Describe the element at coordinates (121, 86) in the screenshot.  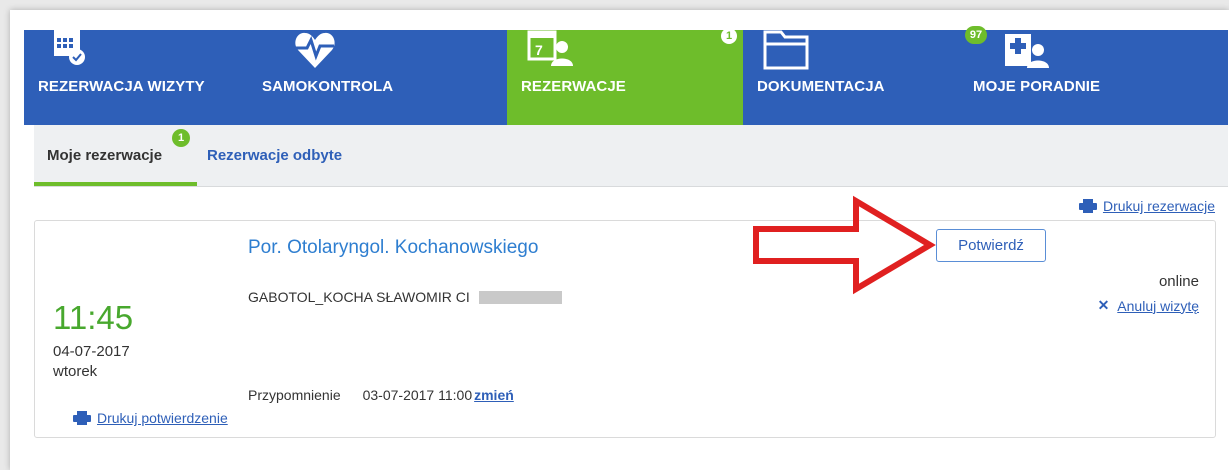
I see `nav-label: REZERWACJA WIZYTY` at that location.